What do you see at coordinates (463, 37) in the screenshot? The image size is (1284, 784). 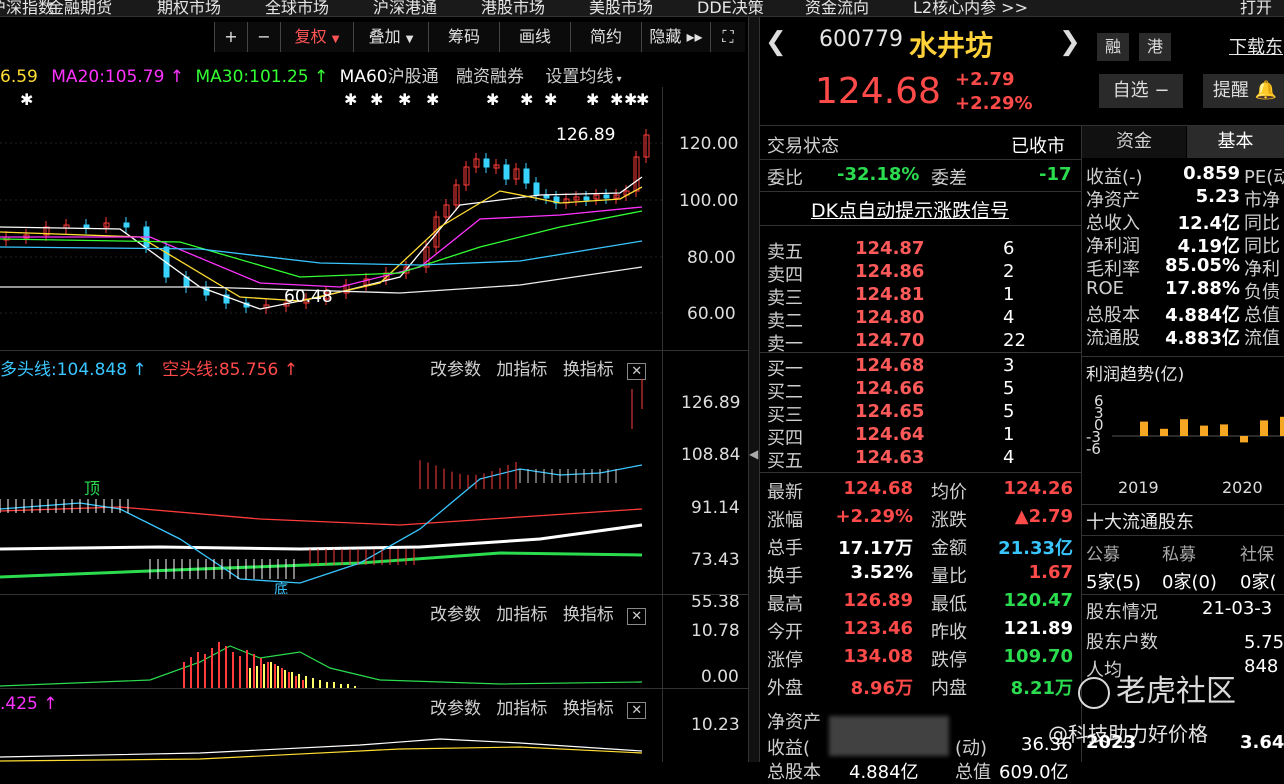 I see `chouma-button: 筹码` at bounding box center [463, 37].